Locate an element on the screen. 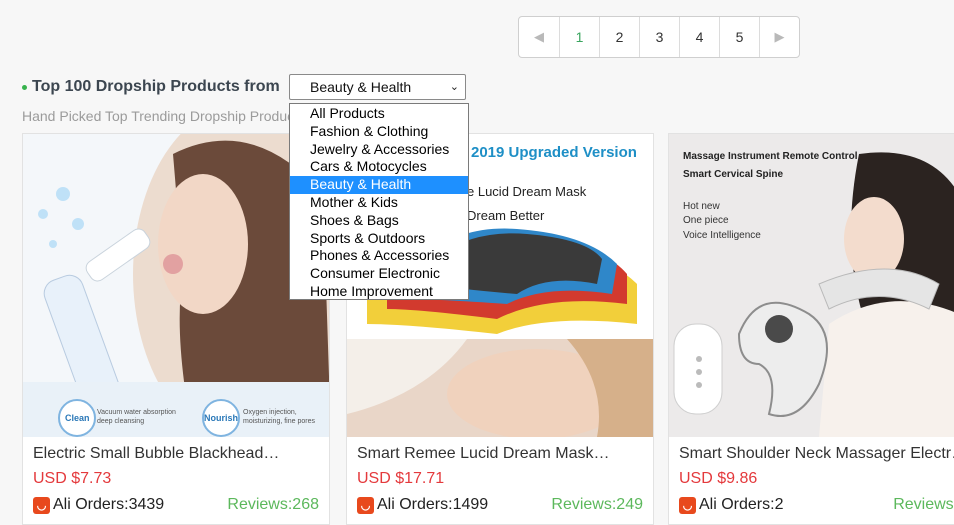 The width and height of the screenshot is (954, 525). image-caption: 2019 Upgraded Version is located at coordinates (554, 152).